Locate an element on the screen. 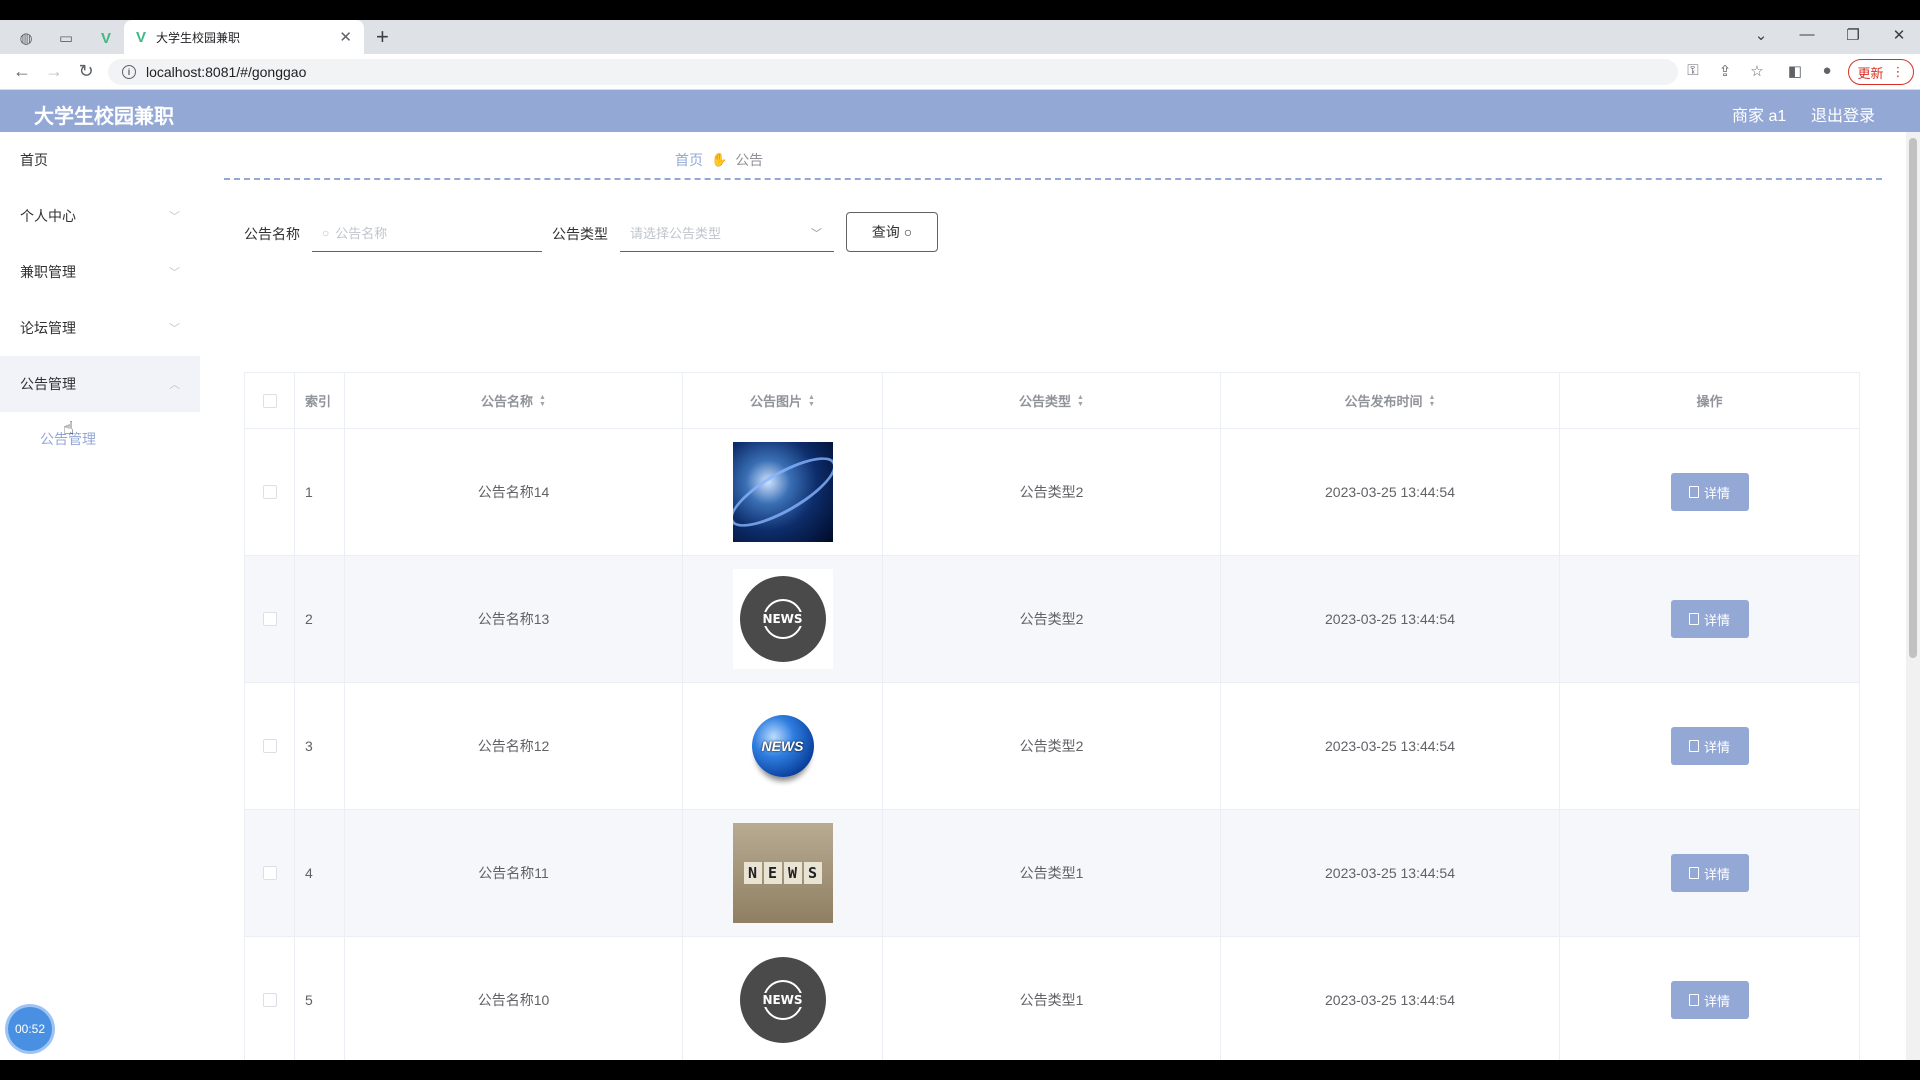 The image size is (1920, 1080). page-scrollbar is located at coordinates (1913, 596).